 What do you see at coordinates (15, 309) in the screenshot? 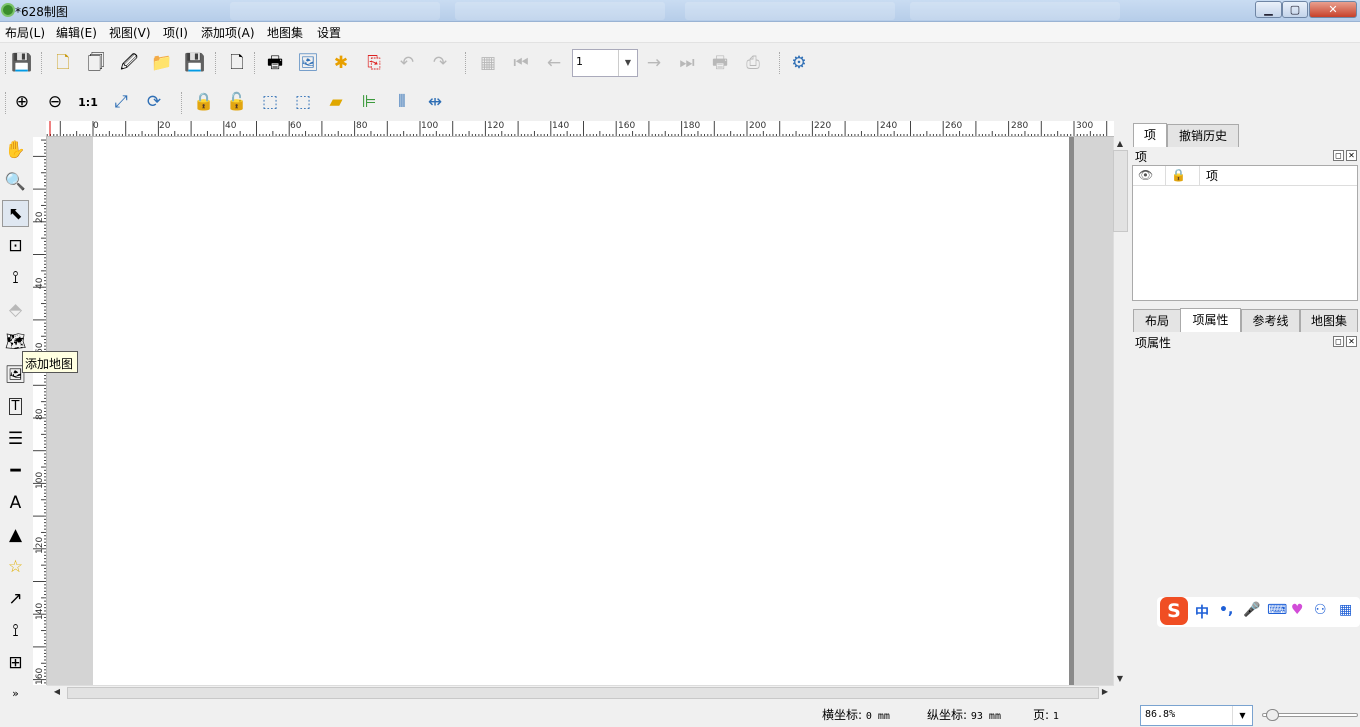
I see `add-3d-map-icon: ⬘` at bounding box center [15, 309].